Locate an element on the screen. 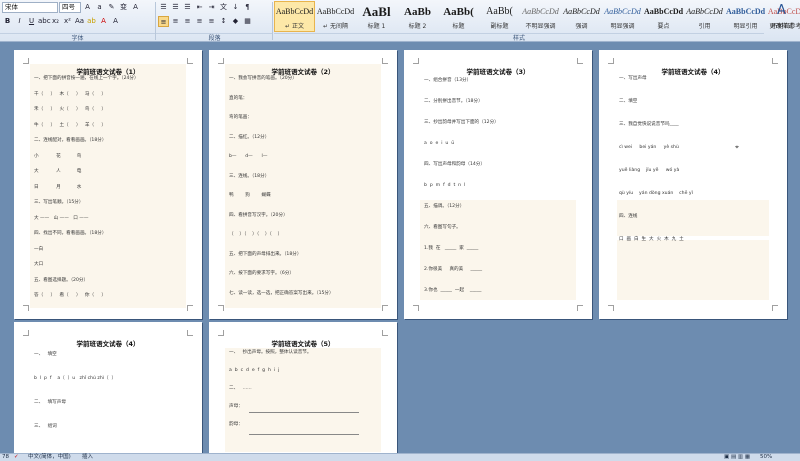 This screenshot has height=461, width=800. enclose-char-icon: A is located at coordinates (135, 7).